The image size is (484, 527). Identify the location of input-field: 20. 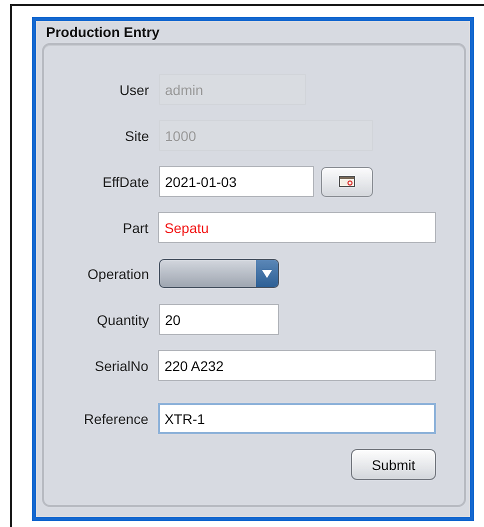
(219, 319).